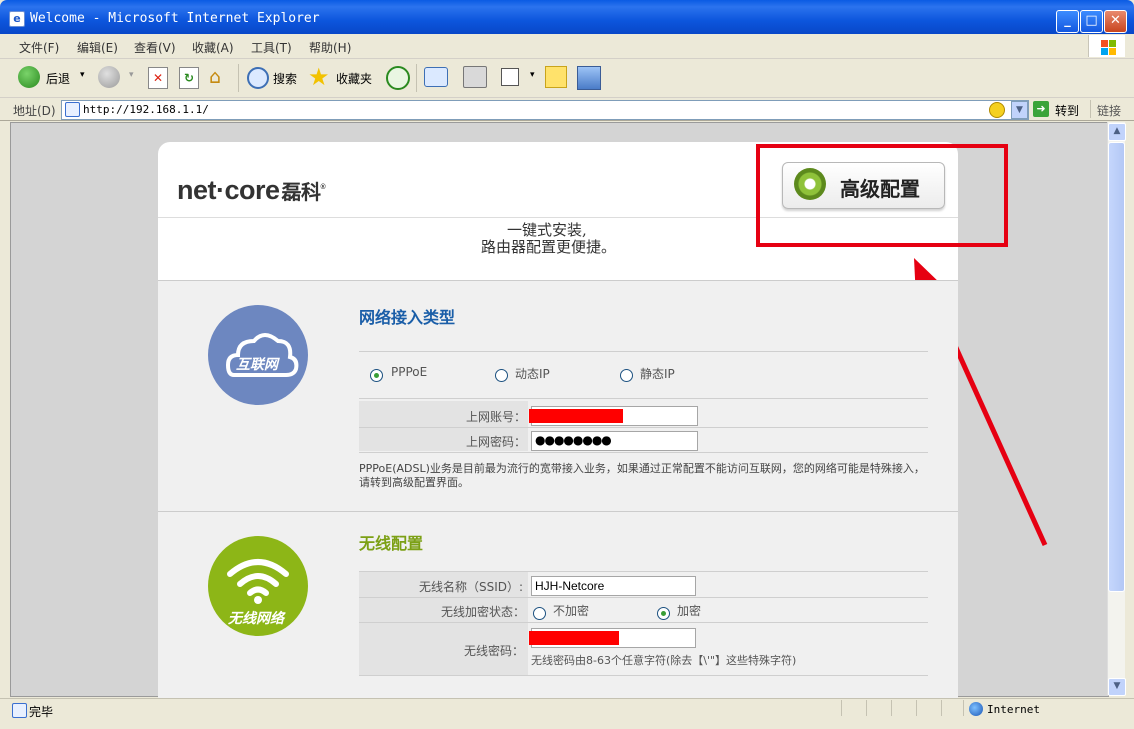 The image size is (1134, 729). What do you see at coordinates (570, 586) in the screenshot?
I see `ssid-value: HJH-Netcore` at bounding box center [570, 586].